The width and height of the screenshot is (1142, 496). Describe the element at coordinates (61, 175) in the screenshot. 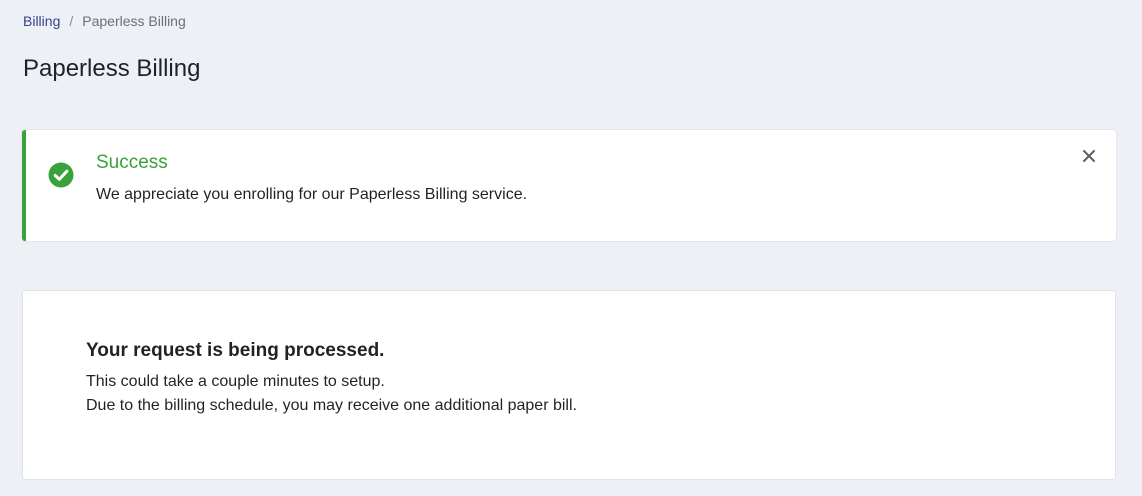

I see `check-circle-icon` at that location.